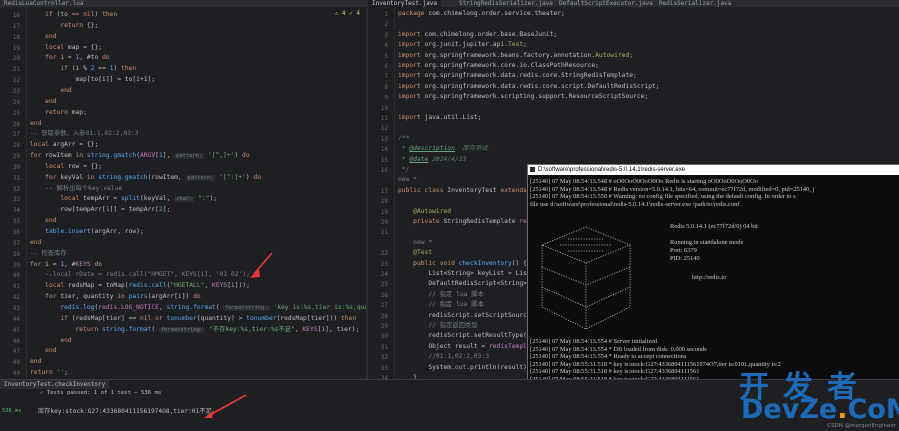 Image resolution: width=899 pixels, height=431 pixels. Describe the element at coordinates (439, 118) in the screenshot. I see `code-line: import java.util.List;` at that location.